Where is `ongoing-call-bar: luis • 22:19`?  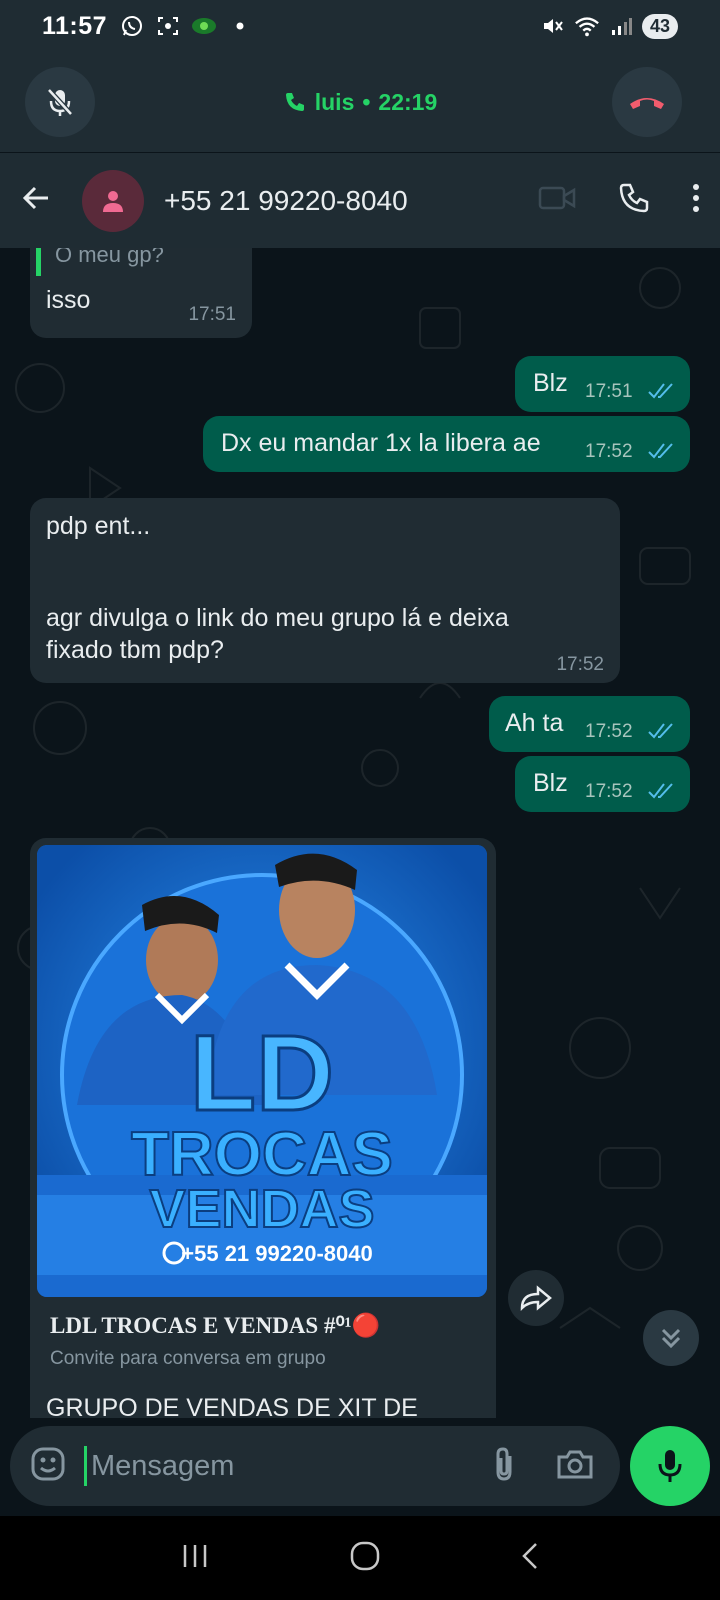
ongoing-call-bar: luis • 22:19 is located at coordinates (360, 102).